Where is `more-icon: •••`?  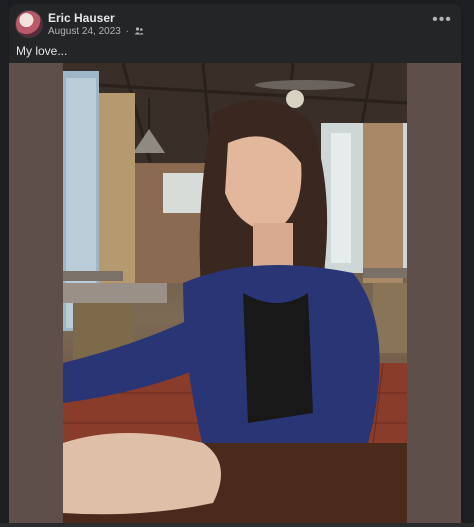
more-icon: ••• is located at coordinates (442, 19).